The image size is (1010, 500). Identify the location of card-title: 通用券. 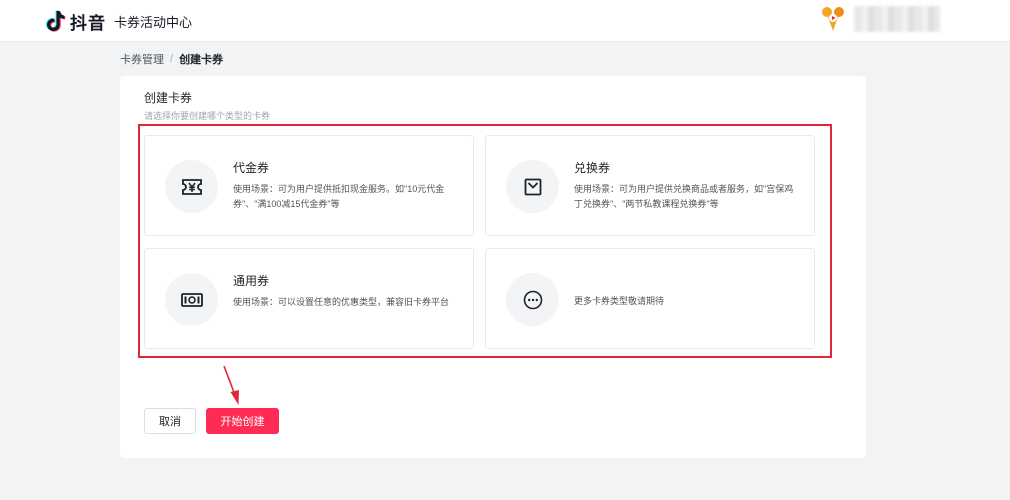
(251, 281).